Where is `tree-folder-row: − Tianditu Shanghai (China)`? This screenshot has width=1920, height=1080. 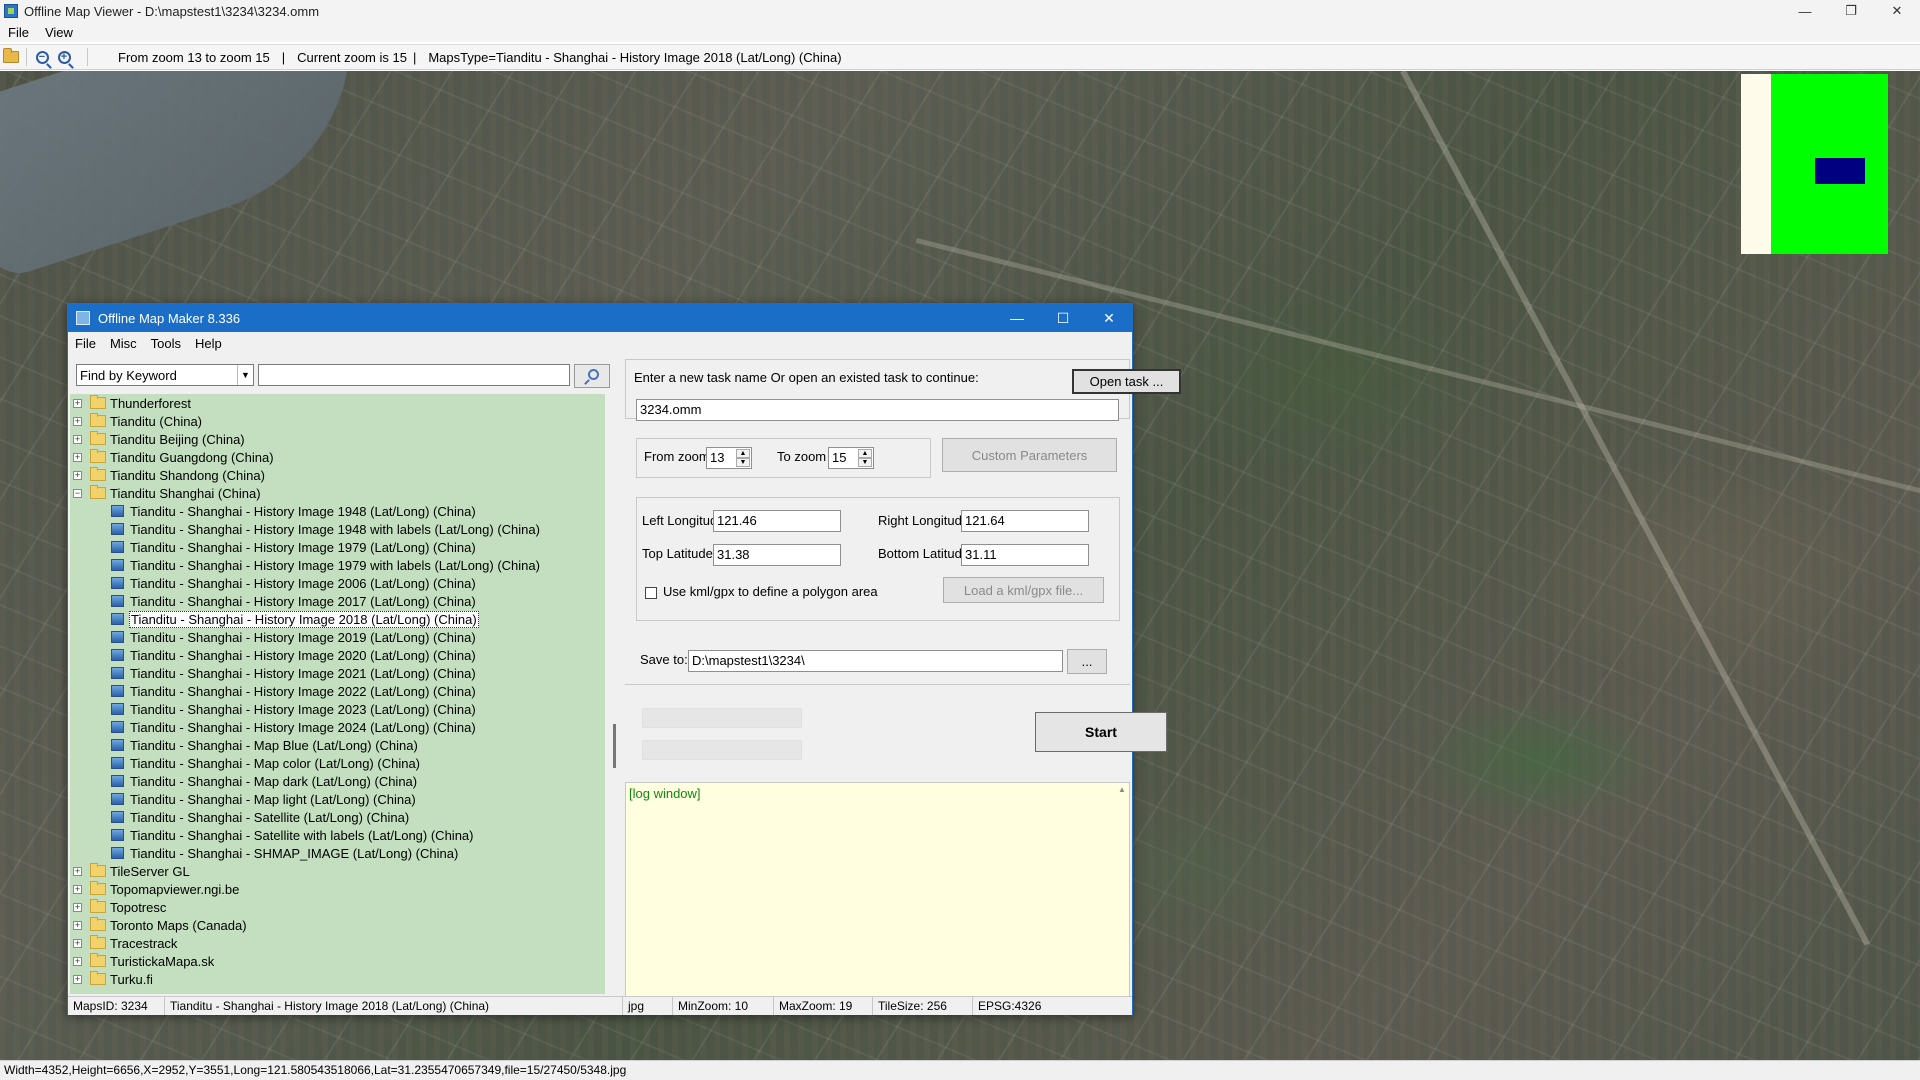
tree-folder-row: − Tianditu Shanghai (China) is located at coordinates (337, 493).